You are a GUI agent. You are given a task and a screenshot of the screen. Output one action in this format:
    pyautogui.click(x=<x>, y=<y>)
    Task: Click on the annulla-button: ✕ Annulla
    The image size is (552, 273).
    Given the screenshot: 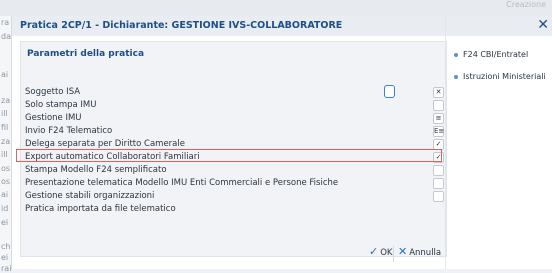 What is the action you would take?
    pyautogui.click(x=419, y=254)
    